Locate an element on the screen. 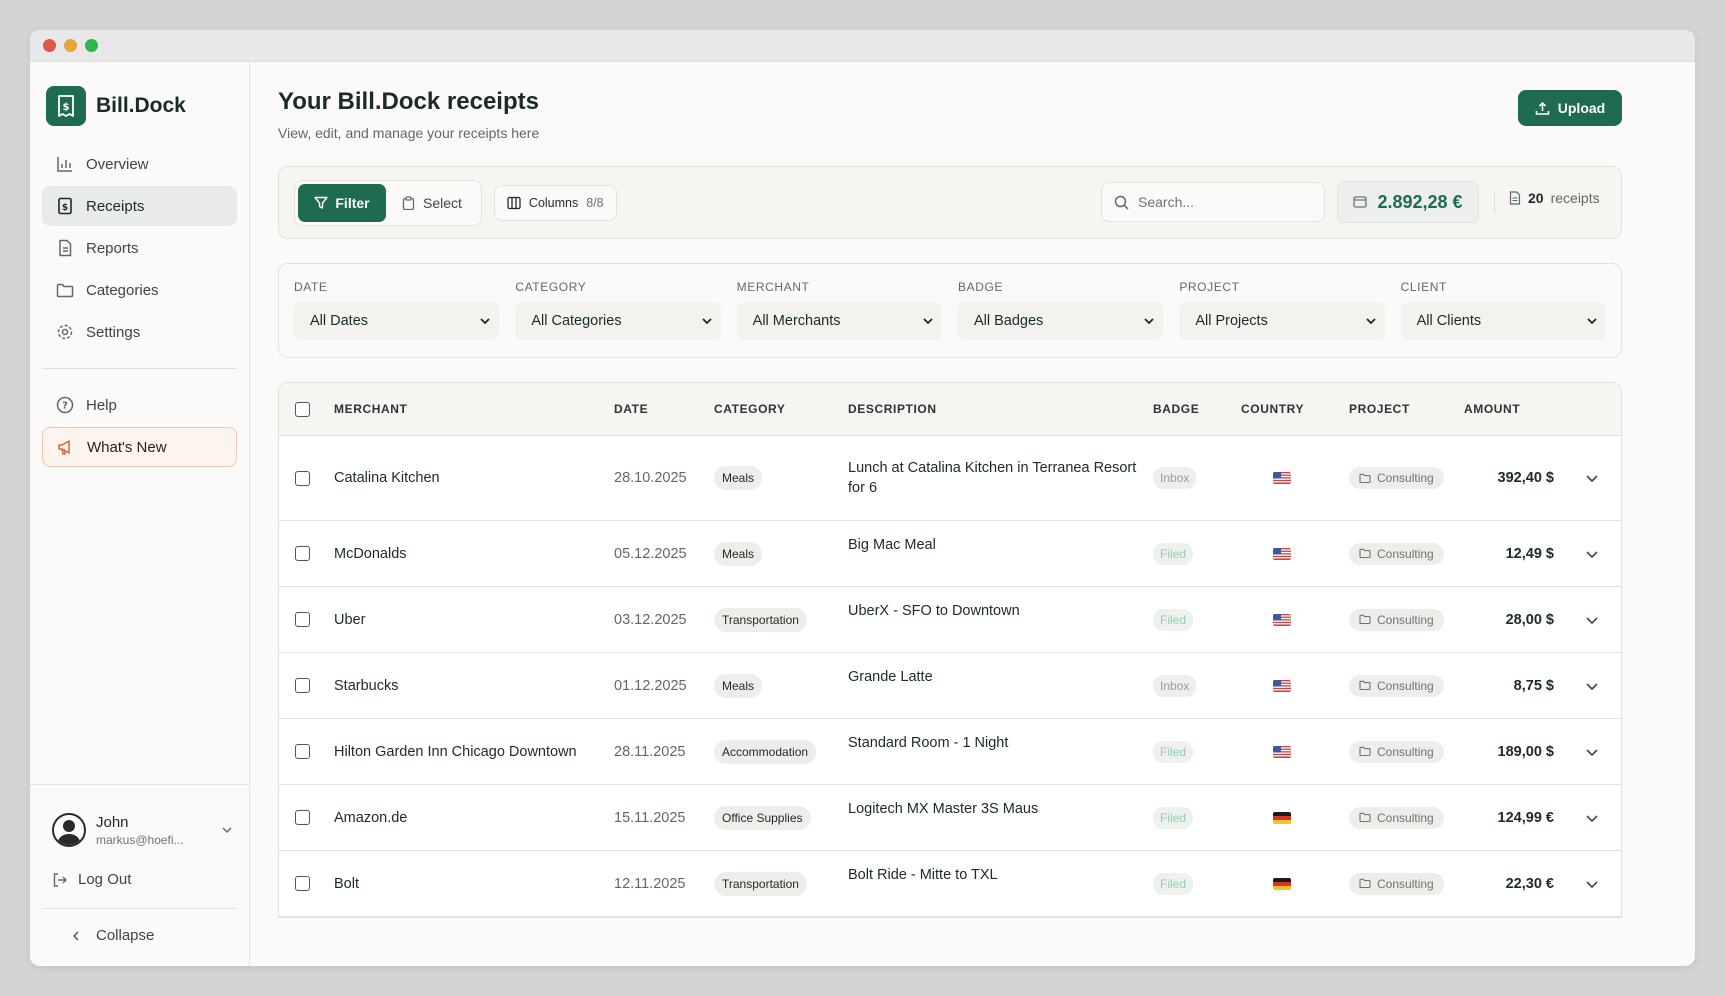 The width and height of the screenshot is (1725, 996). nav-item-whats-new: What's New is located at coordinates (139, 447).